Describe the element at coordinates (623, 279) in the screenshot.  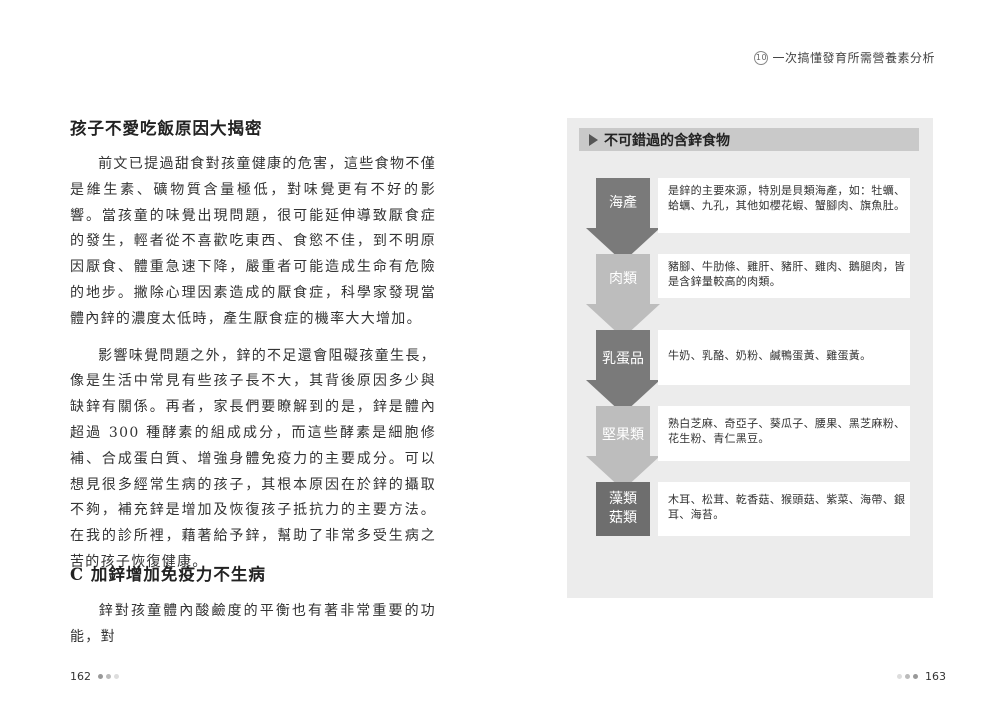
I see `category-label: 肉類` at that location.